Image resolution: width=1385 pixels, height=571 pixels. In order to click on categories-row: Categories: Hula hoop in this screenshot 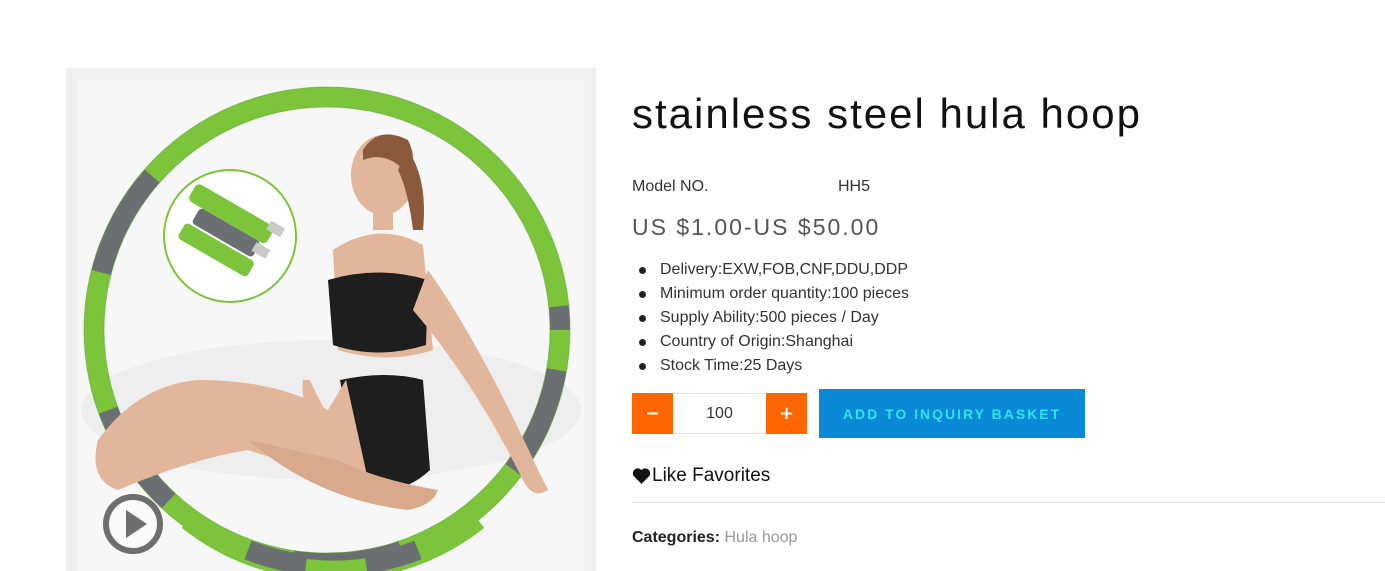, I will do `click(714, 538)`.